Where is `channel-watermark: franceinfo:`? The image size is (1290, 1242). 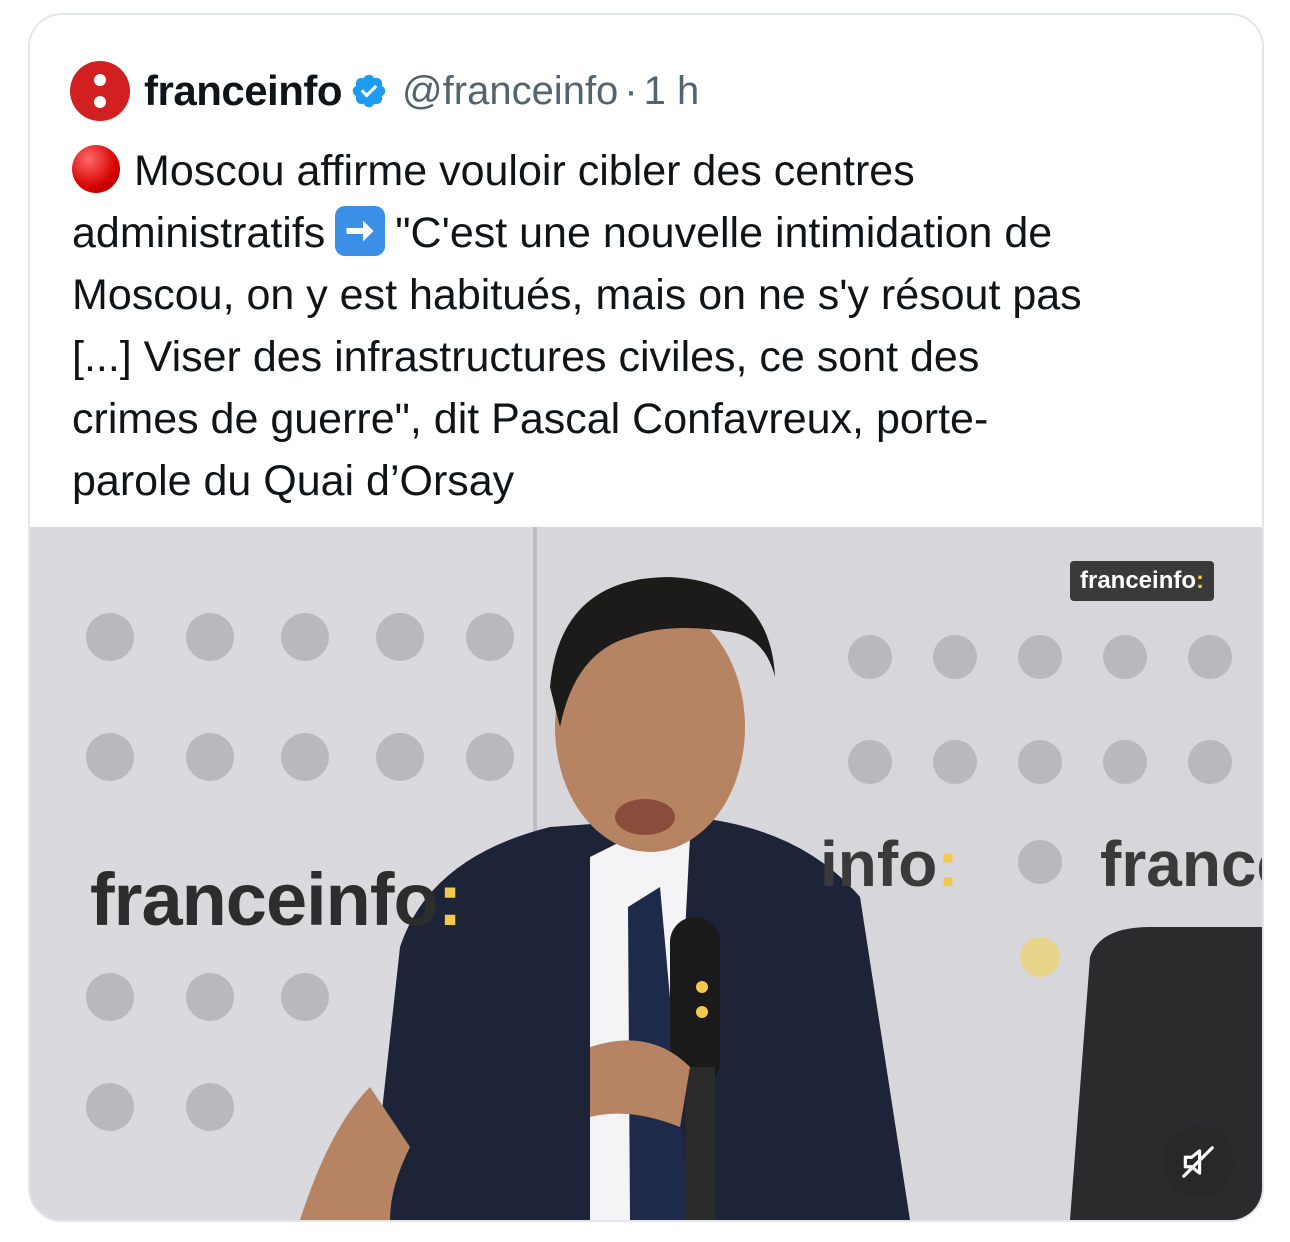 channel-watermark: franceinfo: is located at coordinates (1141, 581).